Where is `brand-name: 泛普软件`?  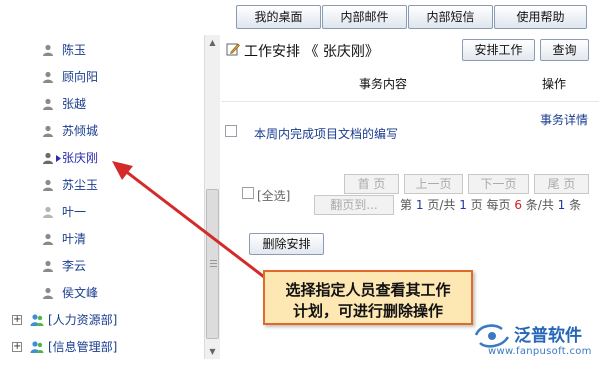 brand-name: 泛普软件 is located at coordinates (548, 336).